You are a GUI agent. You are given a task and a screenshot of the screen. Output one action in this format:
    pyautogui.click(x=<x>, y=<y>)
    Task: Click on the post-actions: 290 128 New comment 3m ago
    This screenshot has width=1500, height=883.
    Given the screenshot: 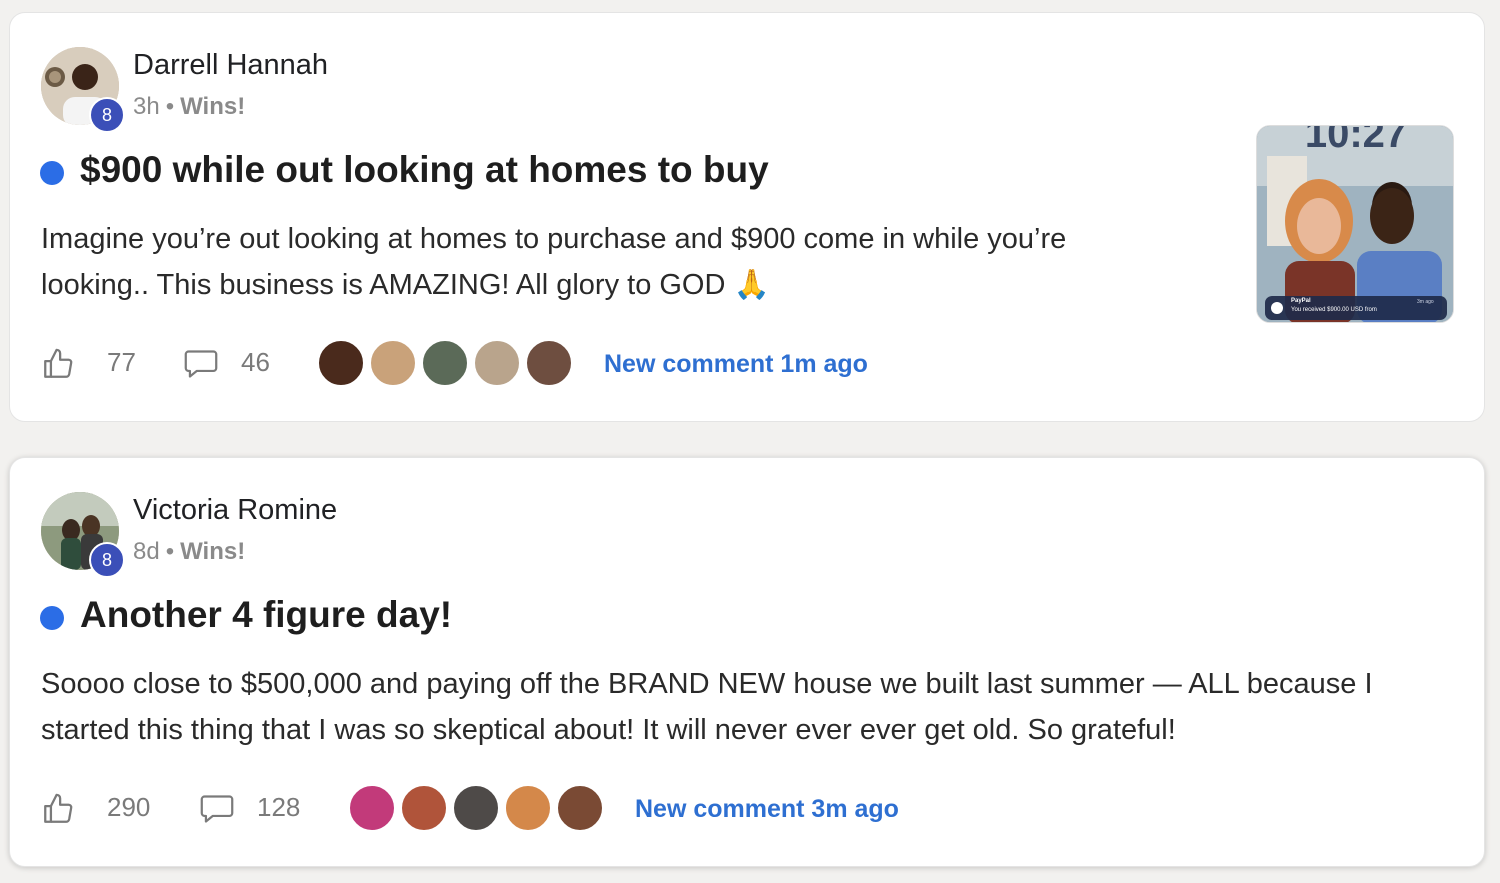 What is the action you would take?
    pyautogui.click(x=516, y=809)
    